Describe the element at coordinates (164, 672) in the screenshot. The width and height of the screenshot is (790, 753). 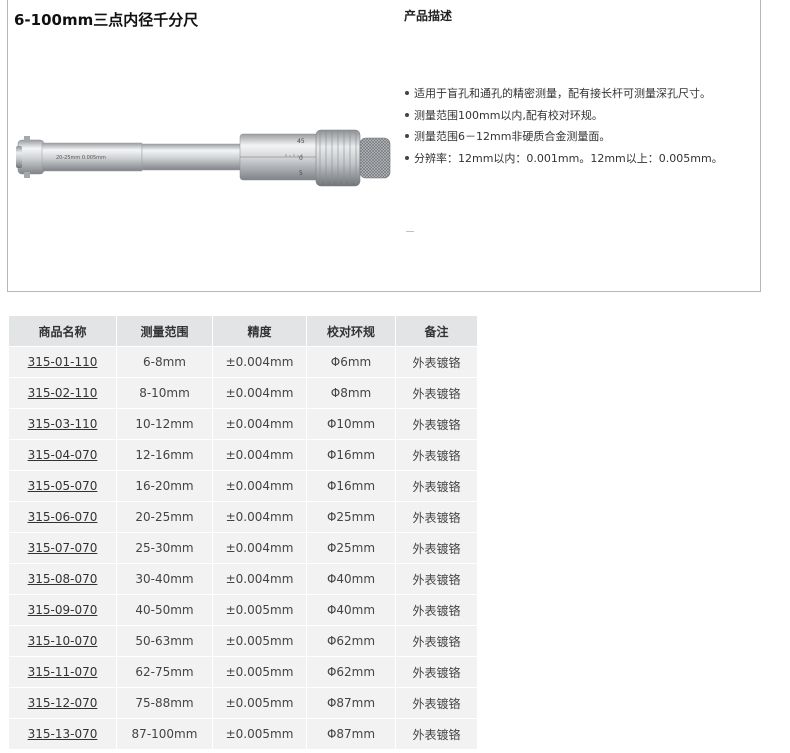
I see `range-cell: 62-75mm` at that location.